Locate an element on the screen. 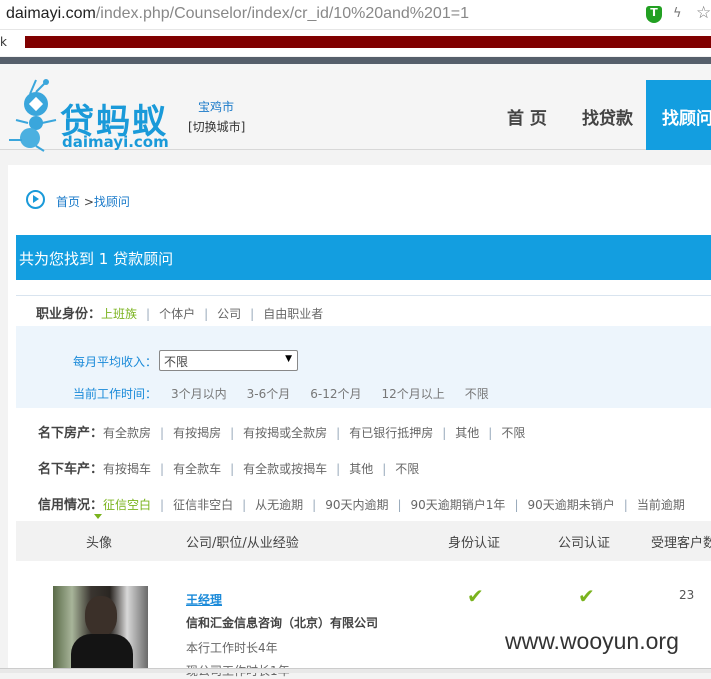  breadcrumb-sep: > is located at coordinates (88, 202).